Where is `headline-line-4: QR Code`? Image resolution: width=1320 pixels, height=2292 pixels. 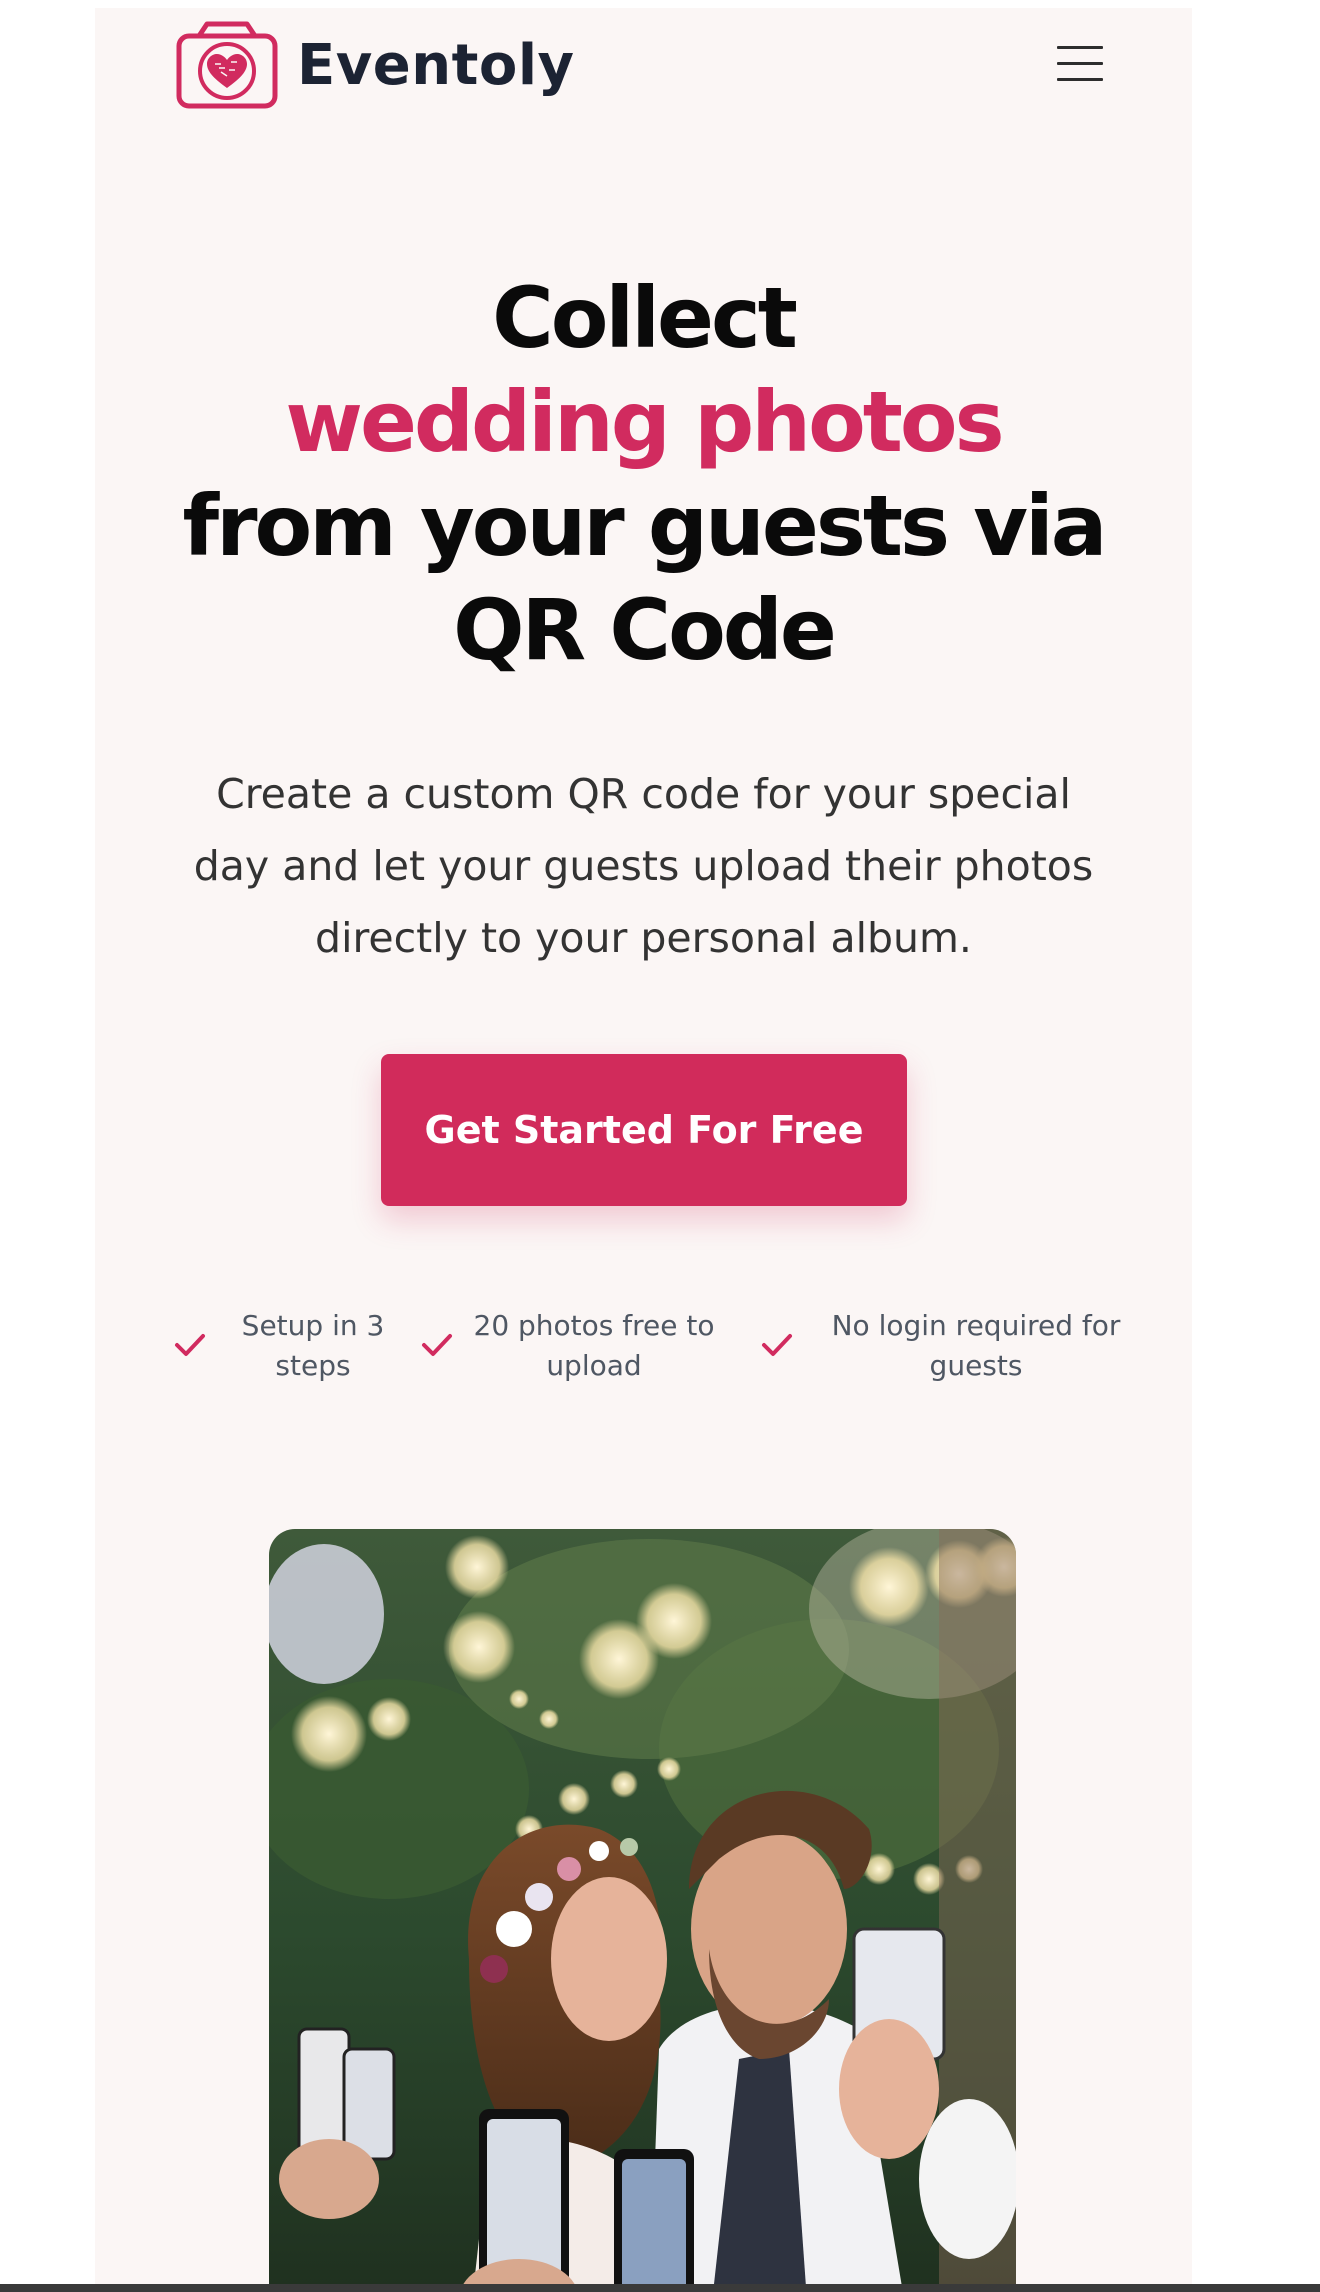 headline-line-4: QR Code is located at coordinates (645, 630).